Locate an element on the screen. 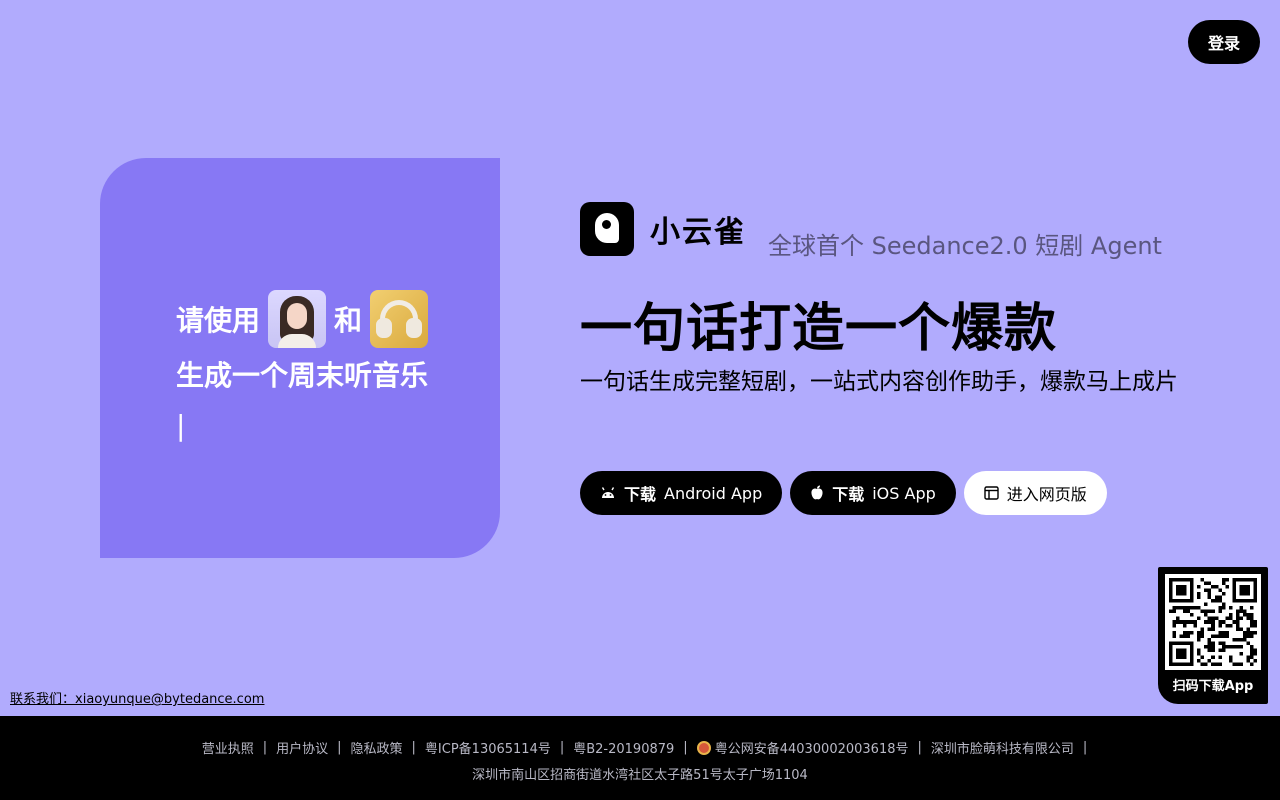 The width and height of the screenshot is (1280, 800). login-button: 登录 is located at coordinates (1224, 42).